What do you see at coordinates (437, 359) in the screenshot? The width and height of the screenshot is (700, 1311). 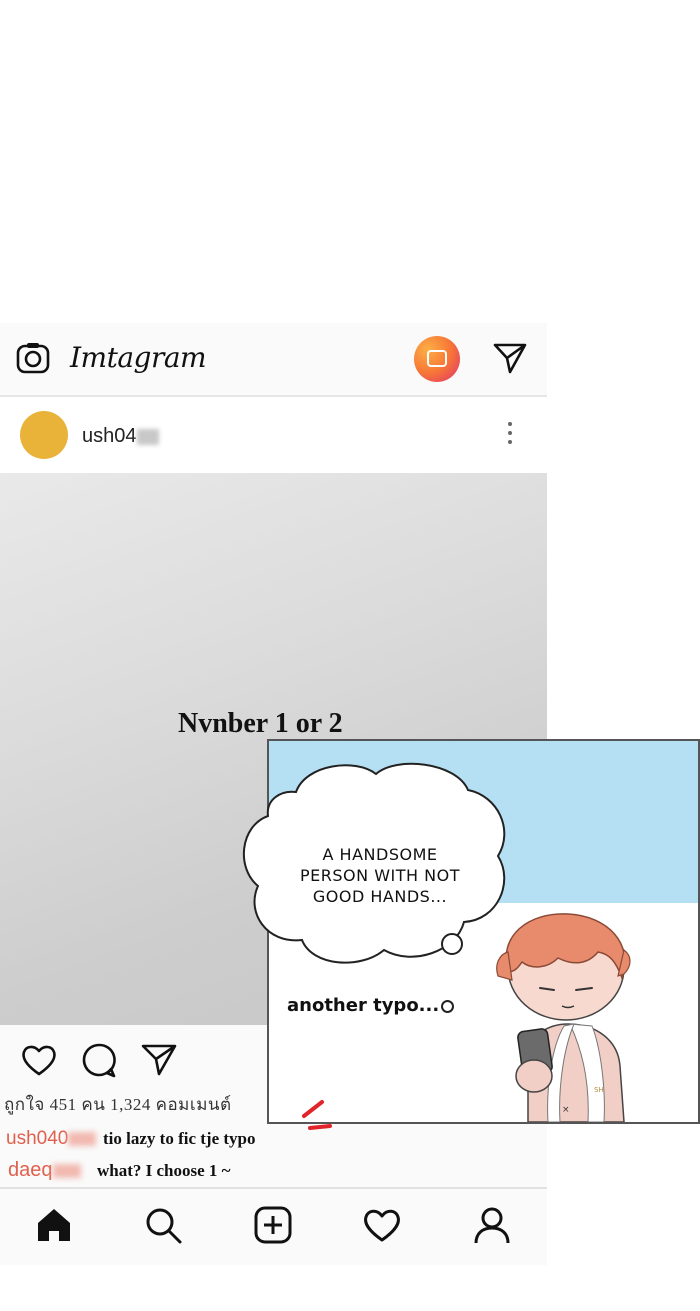 I see `igtv-icon` at bounding box center [437, 359].